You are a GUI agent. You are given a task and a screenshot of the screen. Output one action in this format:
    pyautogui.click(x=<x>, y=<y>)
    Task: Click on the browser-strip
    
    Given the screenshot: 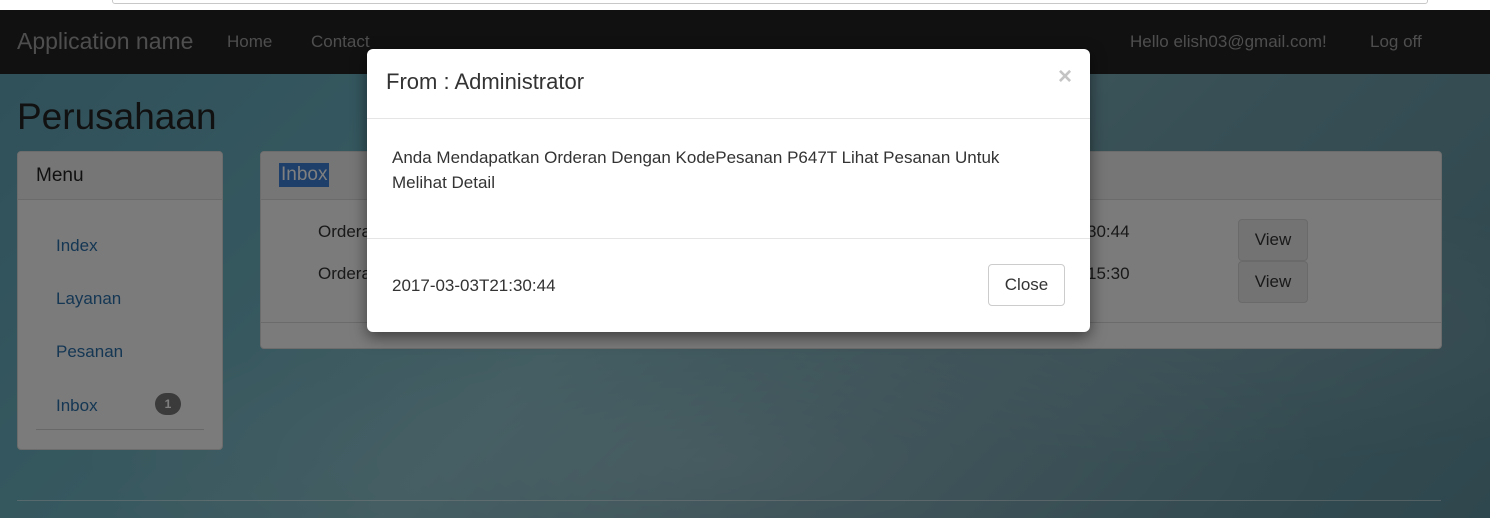 What is the action you would take?
    pyautogui.click(x=745, y=5)
    